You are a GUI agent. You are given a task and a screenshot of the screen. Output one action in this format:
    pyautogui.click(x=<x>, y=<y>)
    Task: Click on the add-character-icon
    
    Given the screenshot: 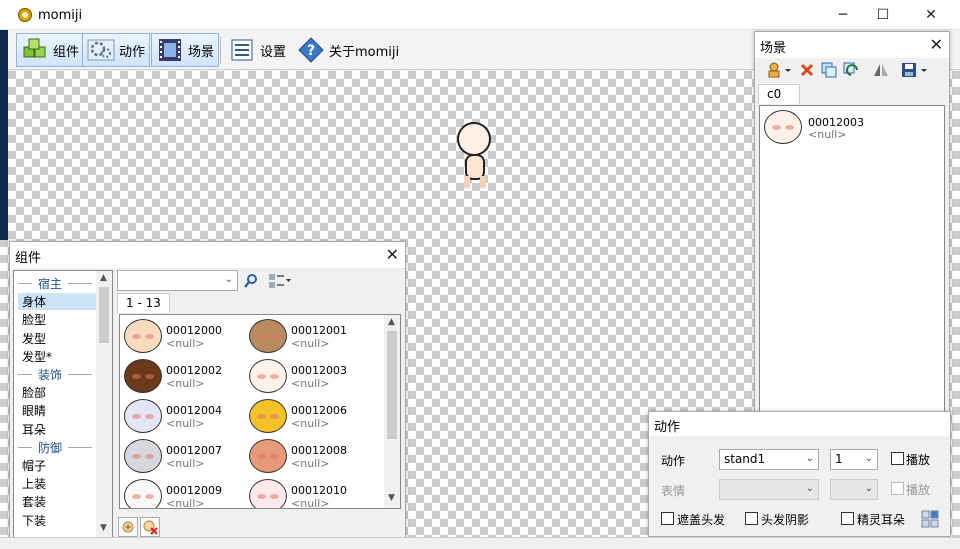 What is the action you would take?
    pyautogui.click(x=780, y=70)
    